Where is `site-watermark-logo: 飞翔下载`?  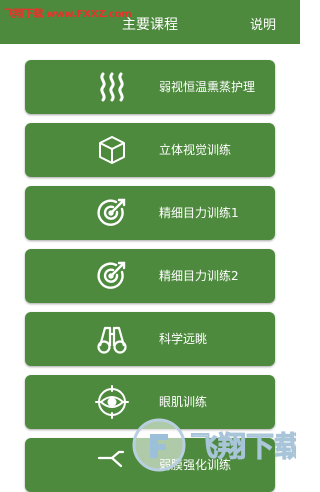
site-watermark-logo: 飞翔下载 is located at coordinates (216, 445).